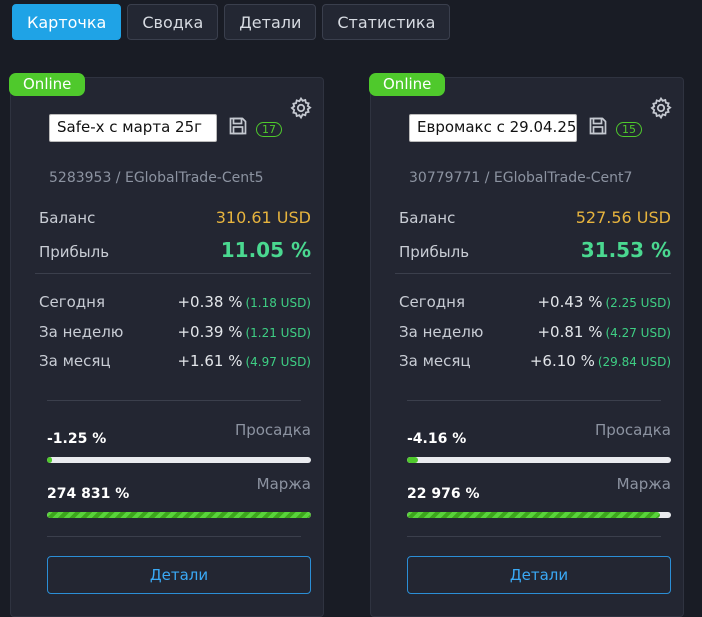  What do you see at coordinates (535, 217) in the screenshot?
I see `balance-row: Баланс 527.56 USD` at bounding box center [535, 217].